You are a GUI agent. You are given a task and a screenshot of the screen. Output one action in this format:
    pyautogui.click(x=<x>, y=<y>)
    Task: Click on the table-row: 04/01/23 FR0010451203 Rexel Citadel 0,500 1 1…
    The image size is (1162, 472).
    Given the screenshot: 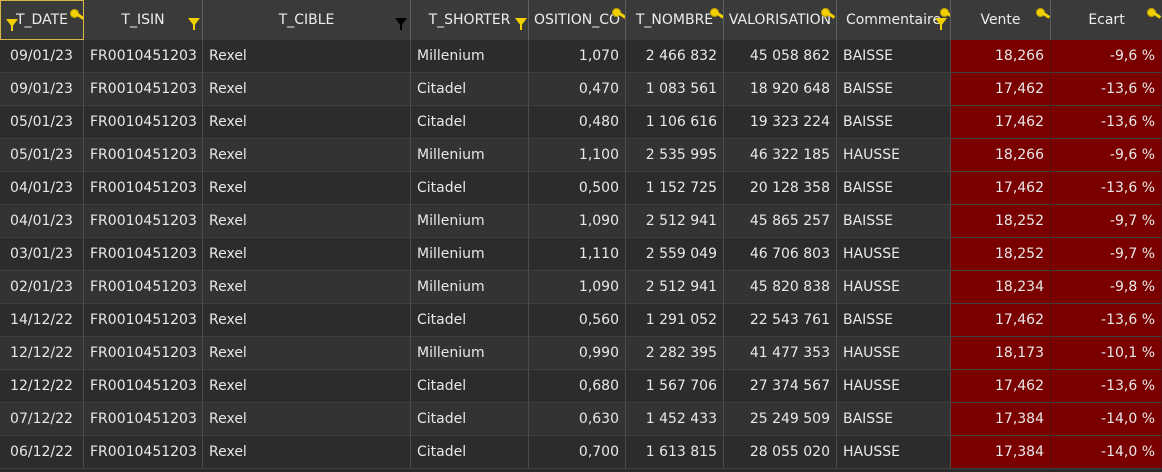 What is the action you would take?
    pyautogui.click(x=581, y=188)
    